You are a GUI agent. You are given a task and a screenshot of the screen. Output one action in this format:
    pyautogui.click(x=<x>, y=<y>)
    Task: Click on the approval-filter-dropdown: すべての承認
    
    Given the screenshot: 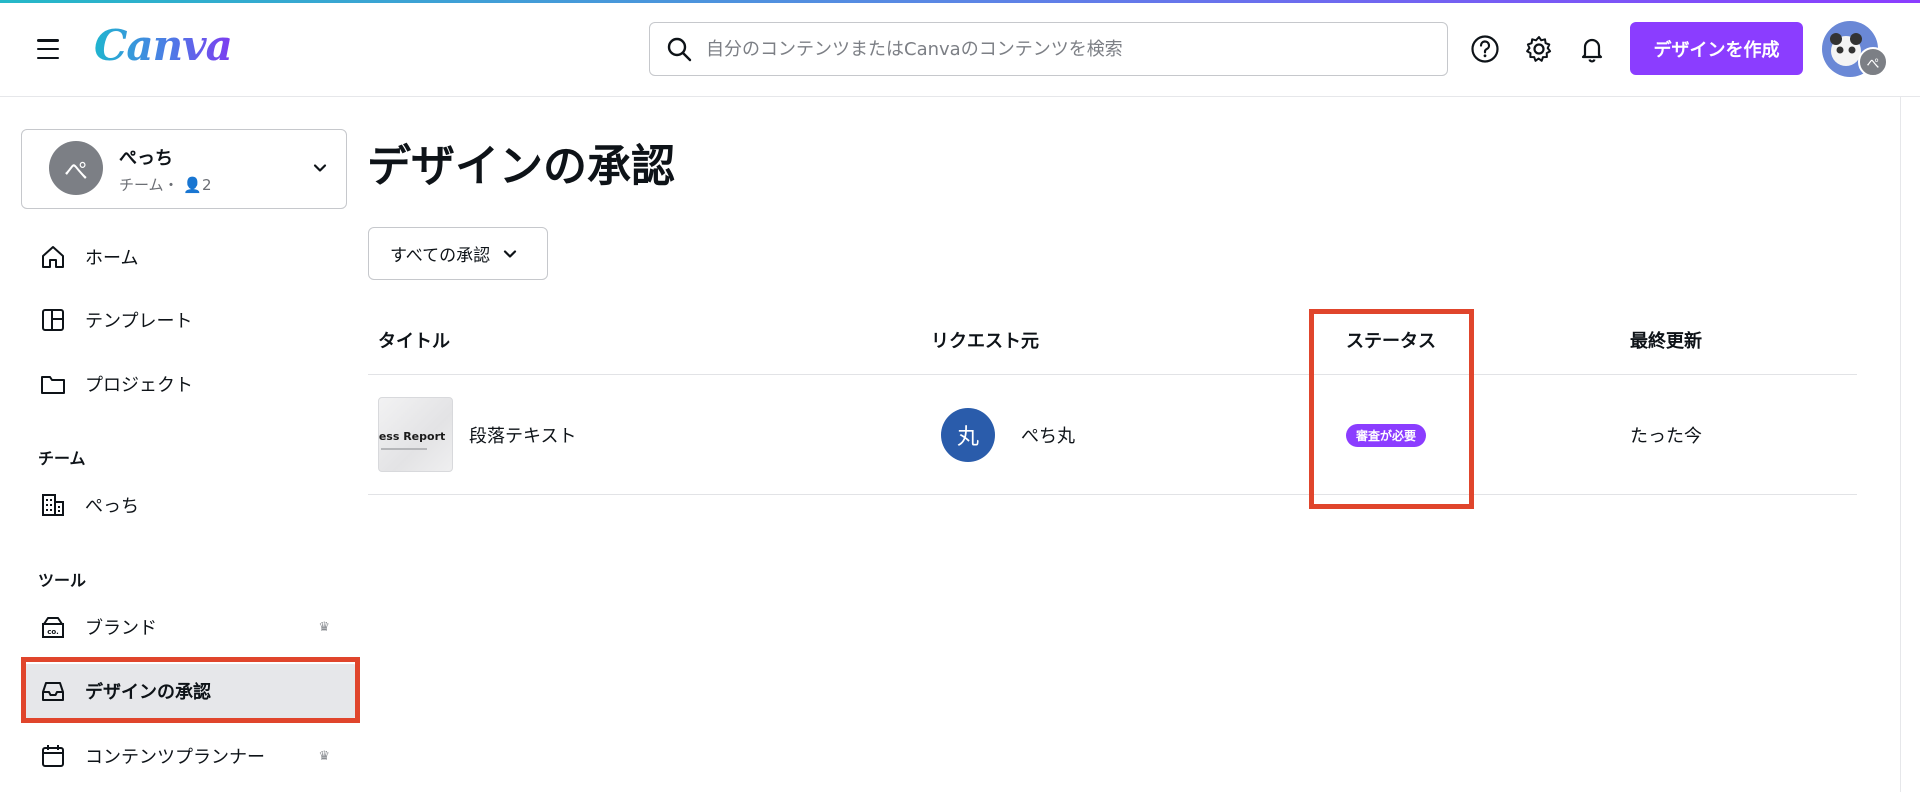 What is the action you would take?
    pyautogui.click(x=458, y=253)
    